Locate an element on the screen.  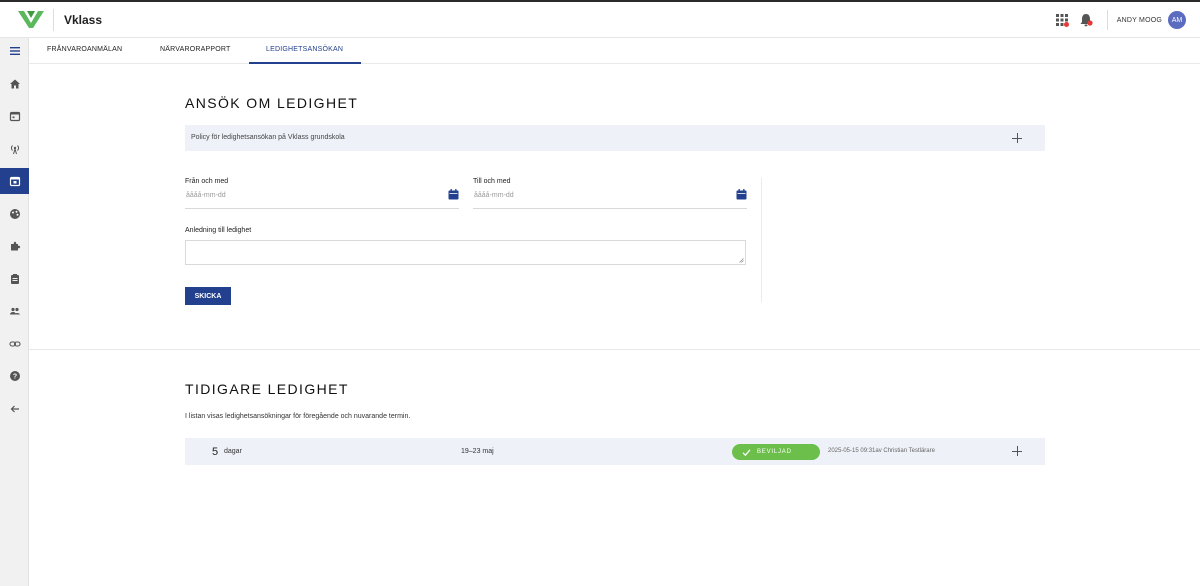
to-date-field: åååå-mm-dd is located at coordinates (610, 199).